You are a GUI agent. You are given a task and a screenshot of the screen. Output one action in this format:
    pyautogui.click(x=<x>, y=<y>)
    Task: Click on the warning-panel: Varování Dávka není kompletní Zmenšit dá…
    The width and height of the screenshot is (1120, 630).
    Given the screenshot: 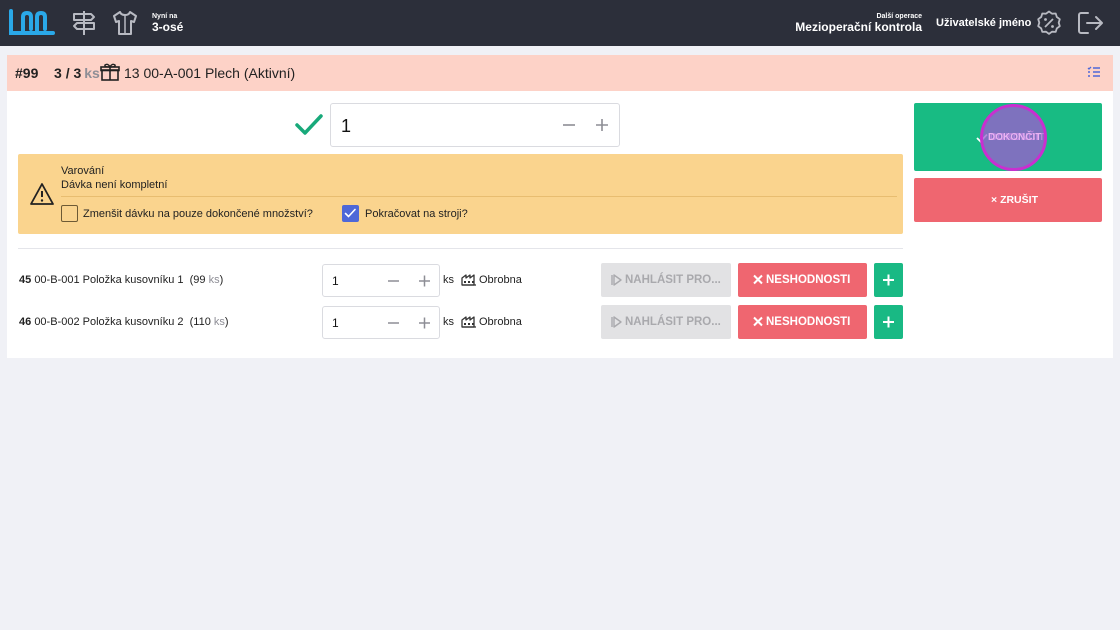 What is the action you would take?
    pyautogui.click(x=460, y=194)
    